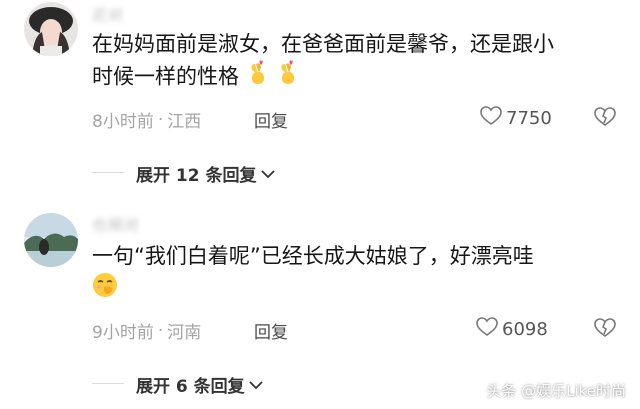 Image resolution: width=640 pixels, height=409 pixels. What do you see at coordinates (525, 329) in the screenshot?
I see `like-count: 6098` at bounding box center [525, 329].